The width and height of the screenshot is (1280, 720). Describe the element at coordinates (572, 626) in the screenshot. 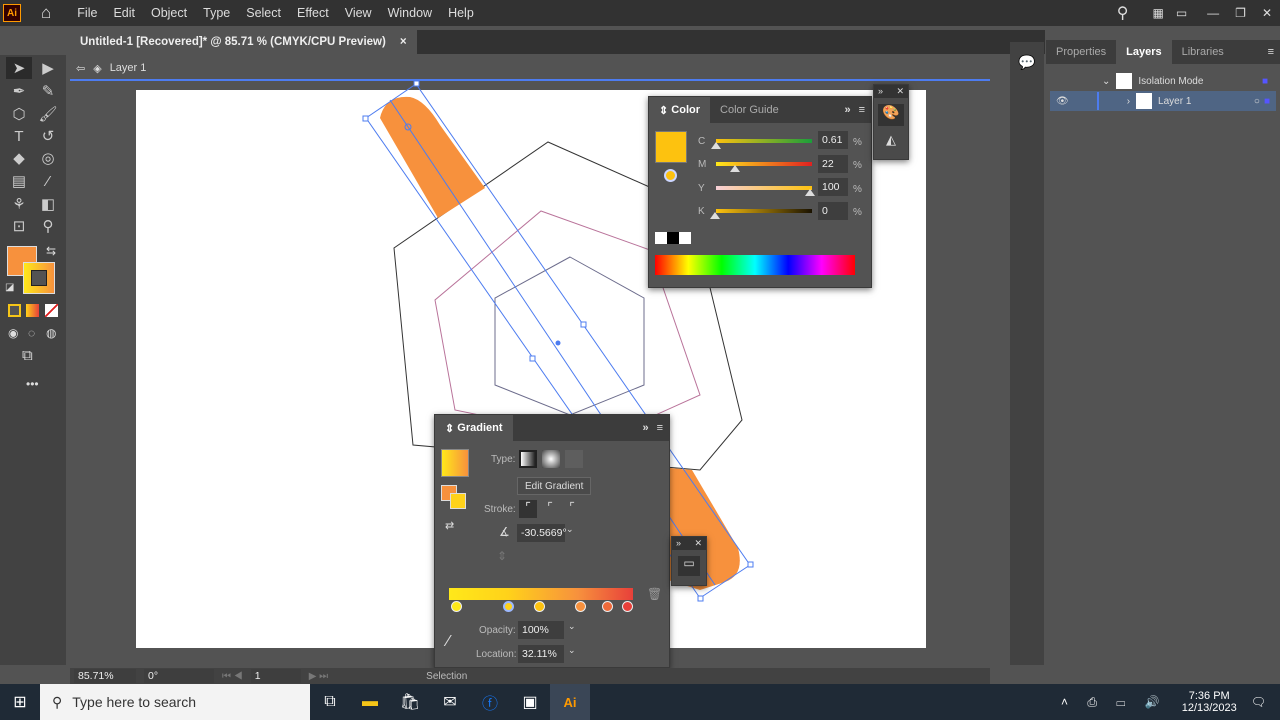

I see `opacity-dropdown-icon: ⌄` at that location.